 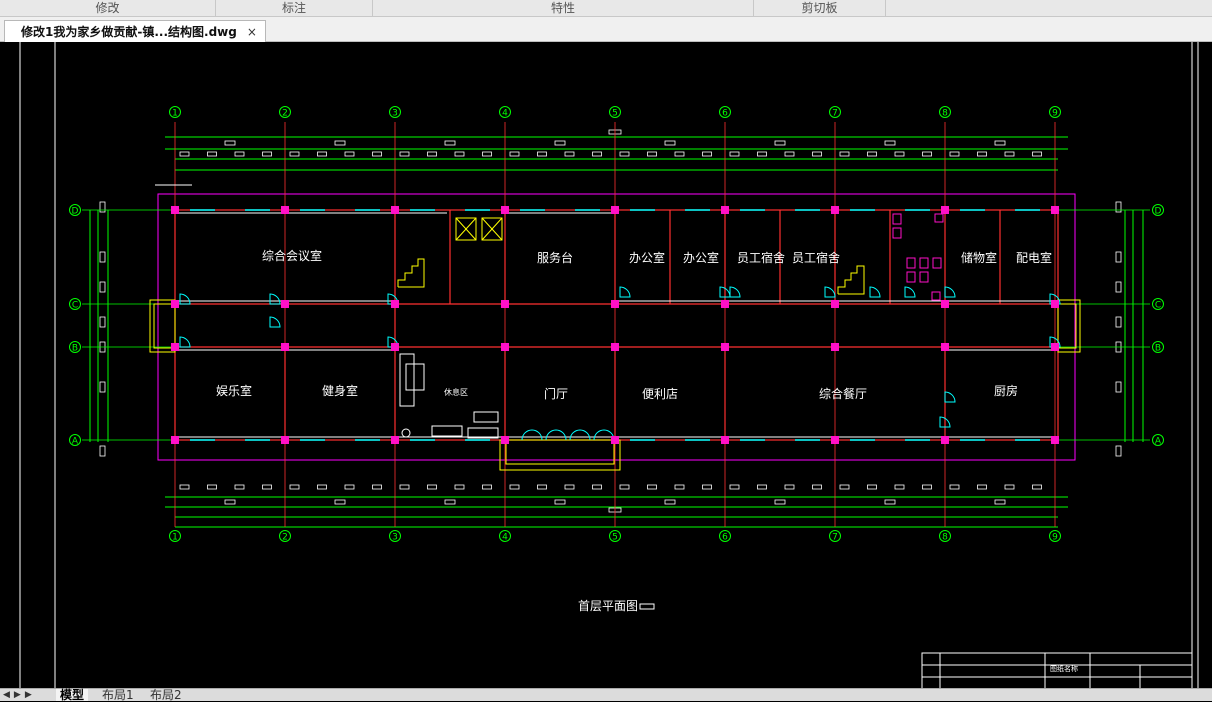 What do you see at coordinates (918, 257) in the screenshot?
I see `restroom-fixtures` at bounding box center [918, 257].